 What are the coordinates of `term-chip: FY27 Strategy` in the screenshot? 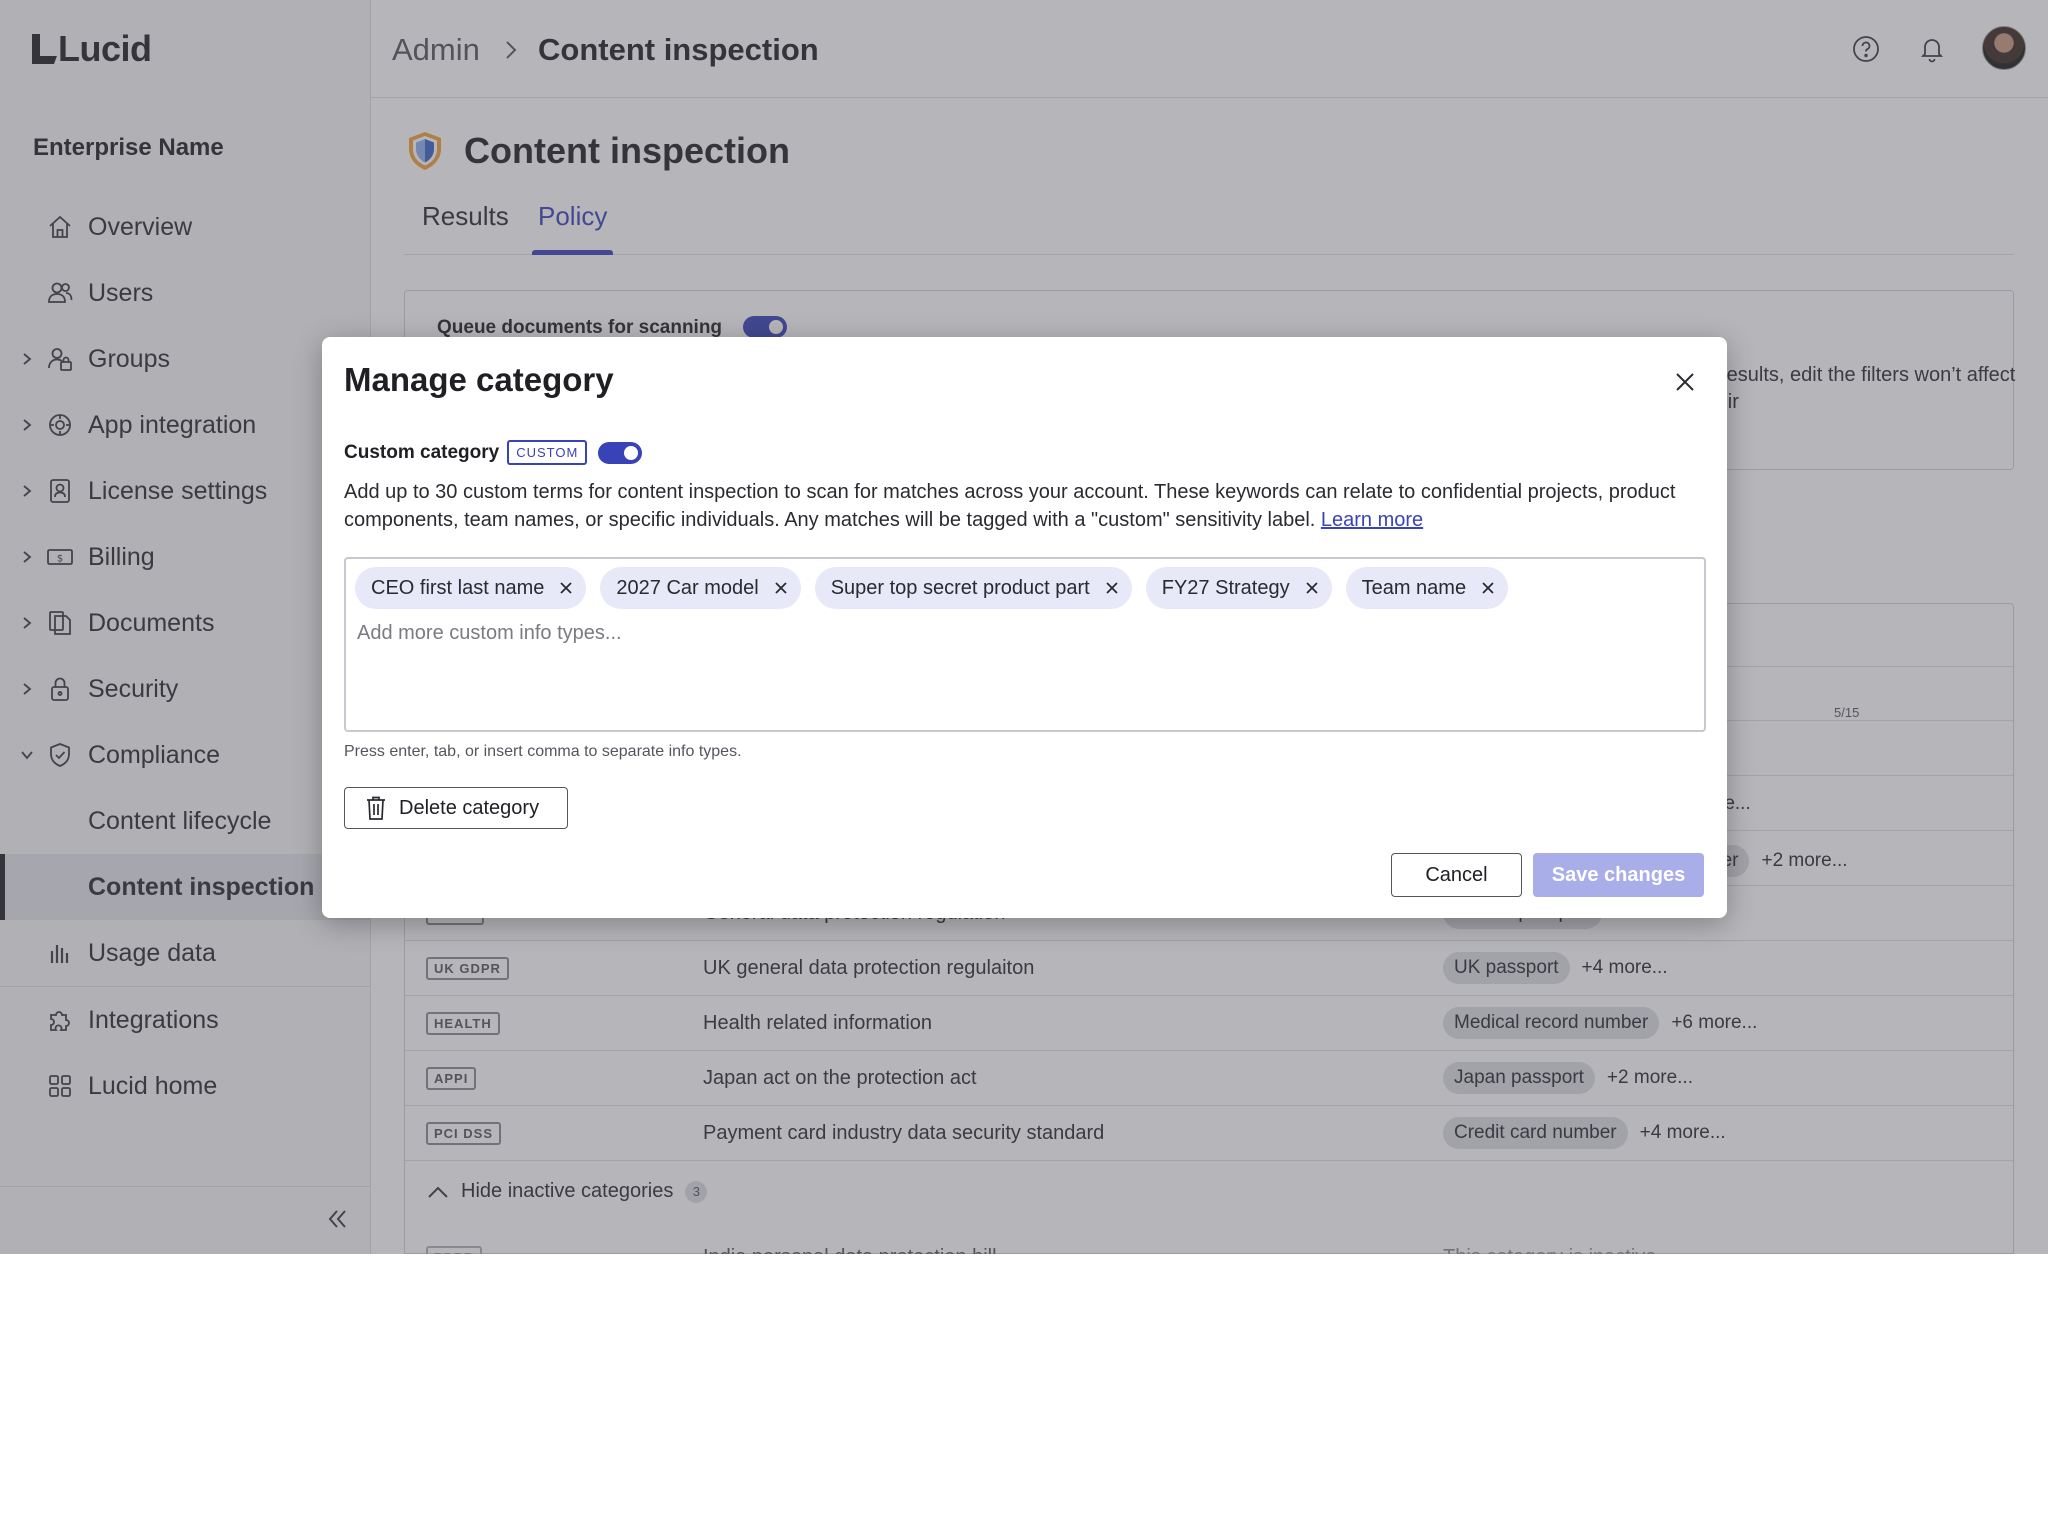 It's located at (1238, 588).